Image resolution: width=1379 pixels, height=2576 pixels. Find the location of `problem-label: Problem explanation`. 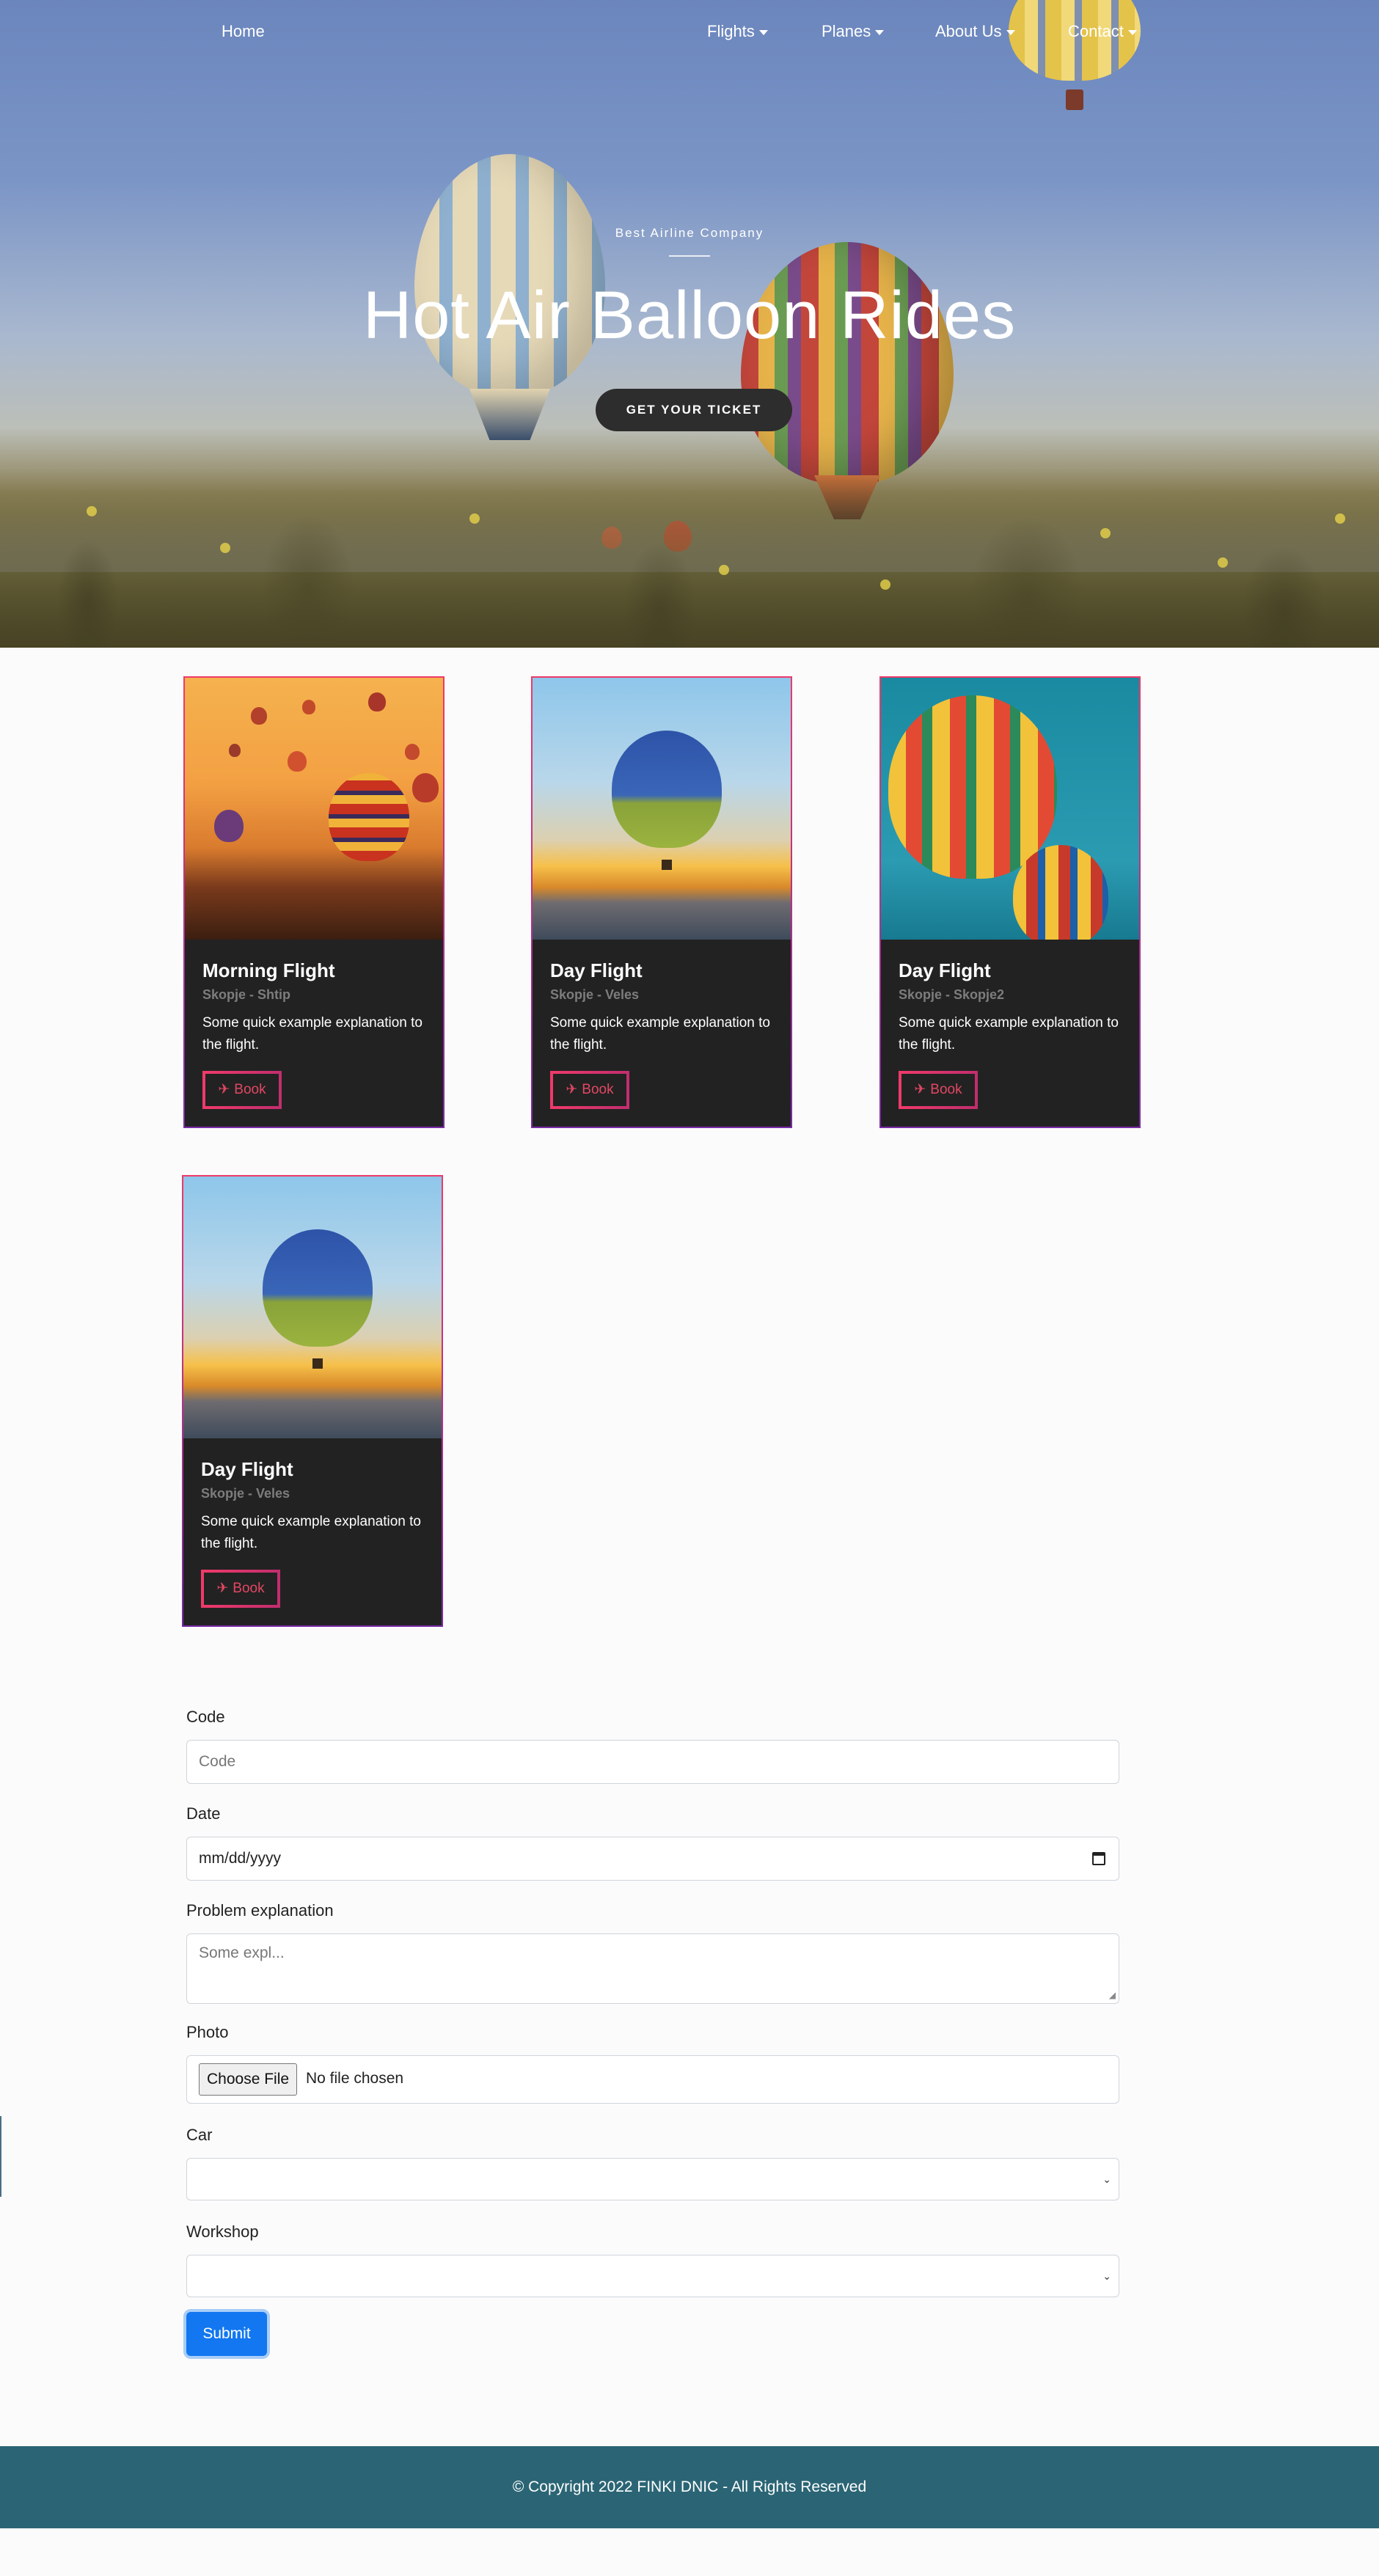

problem-label: Problem explanation is located at coordinates (260, 1910).